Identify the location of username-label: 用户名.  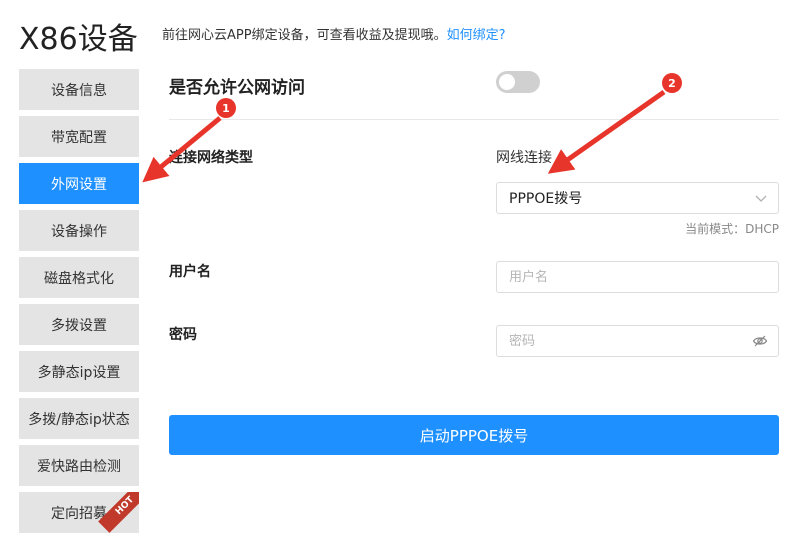
(190, 272).